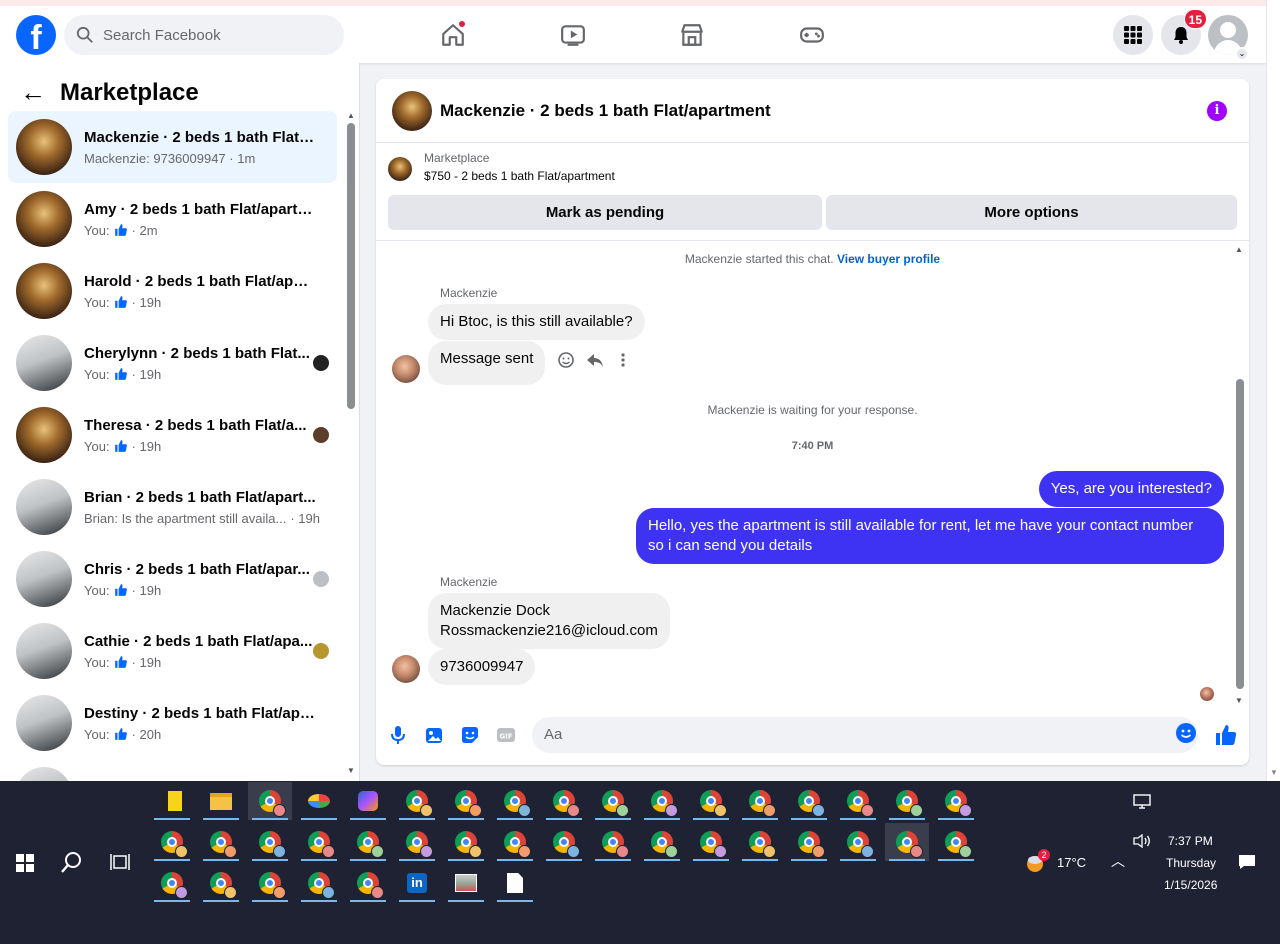  What do you see at coordinates (605, 212) in the screenshot?
I see `mark-as-pending-button: Mark as pending` at bounding box center [605, 212].